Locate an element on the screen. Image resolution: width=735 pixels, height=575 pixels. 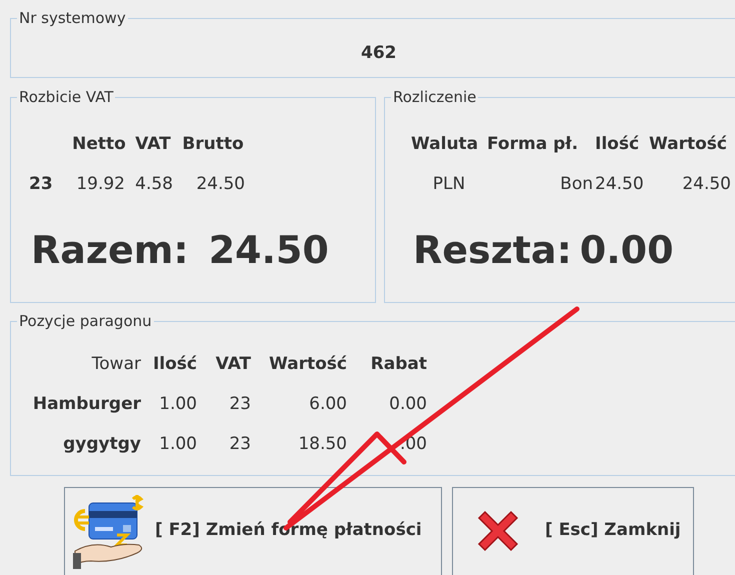
column-header: Netto is located at coordinates (99, 144).